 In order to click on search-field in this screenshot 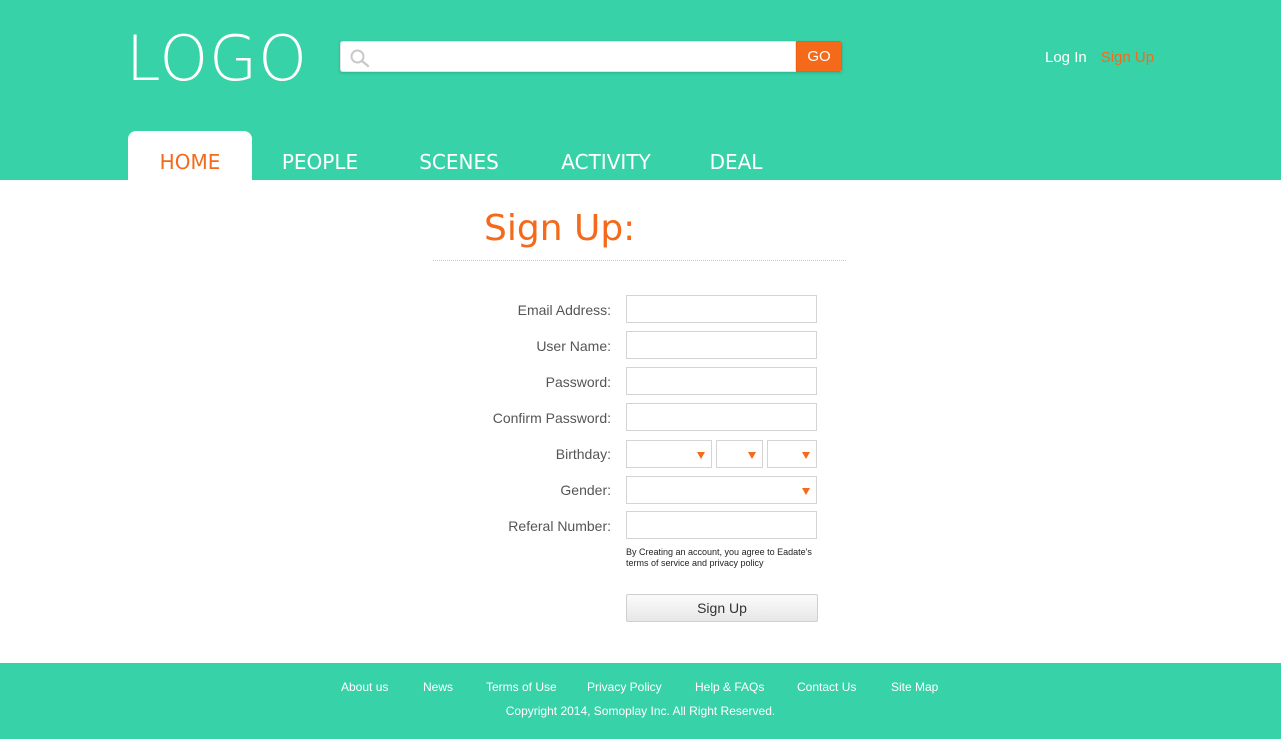, I will do `click(568, 56)`.